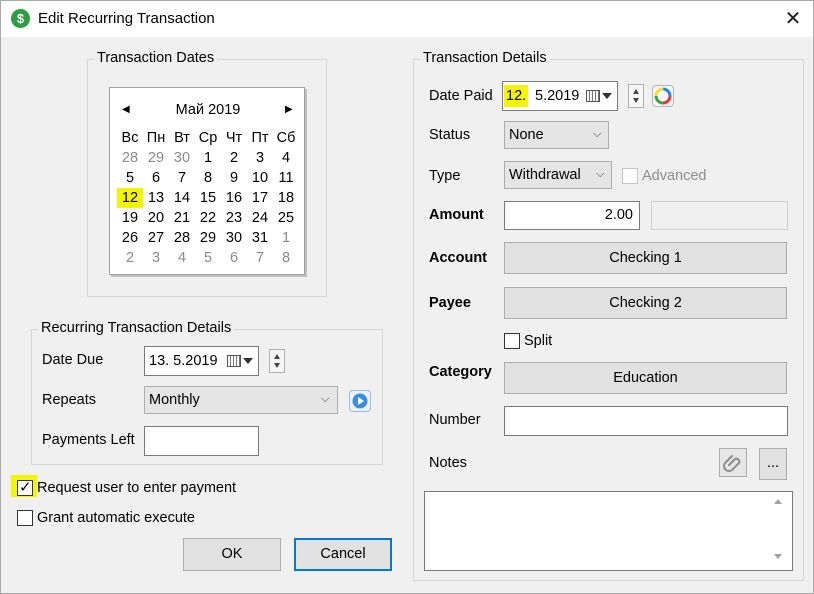  I want to click on notes-label: Notes, so click(448, 463).